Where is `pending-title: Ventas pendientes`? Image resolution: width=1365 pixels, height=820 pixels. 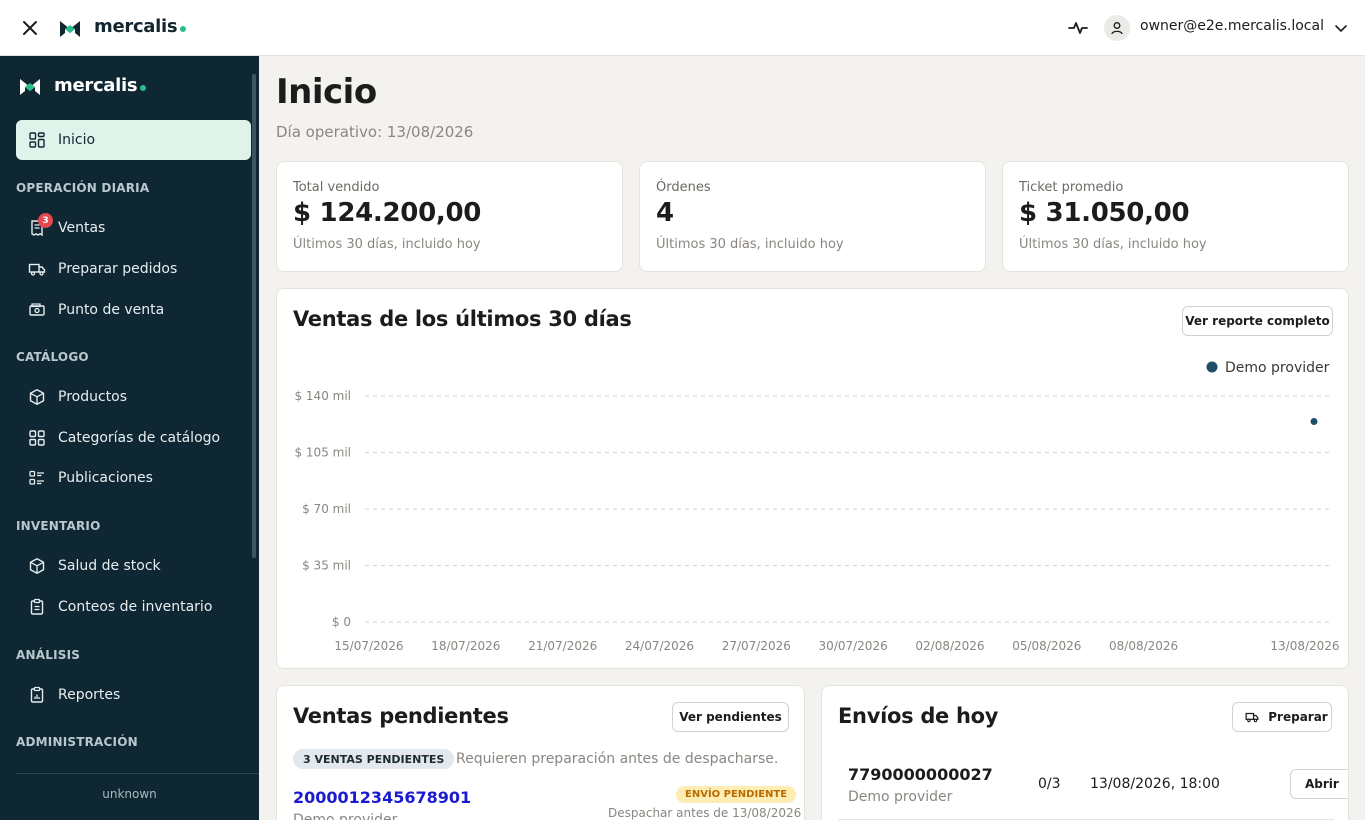 pending-title: Ventas pendientes is located at coordinates (401, 716).